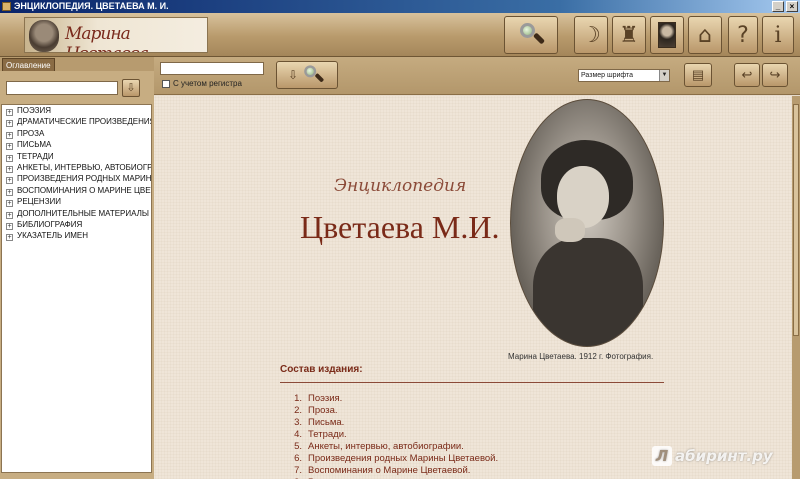  I want to click on search-icon, so click(314, 75).